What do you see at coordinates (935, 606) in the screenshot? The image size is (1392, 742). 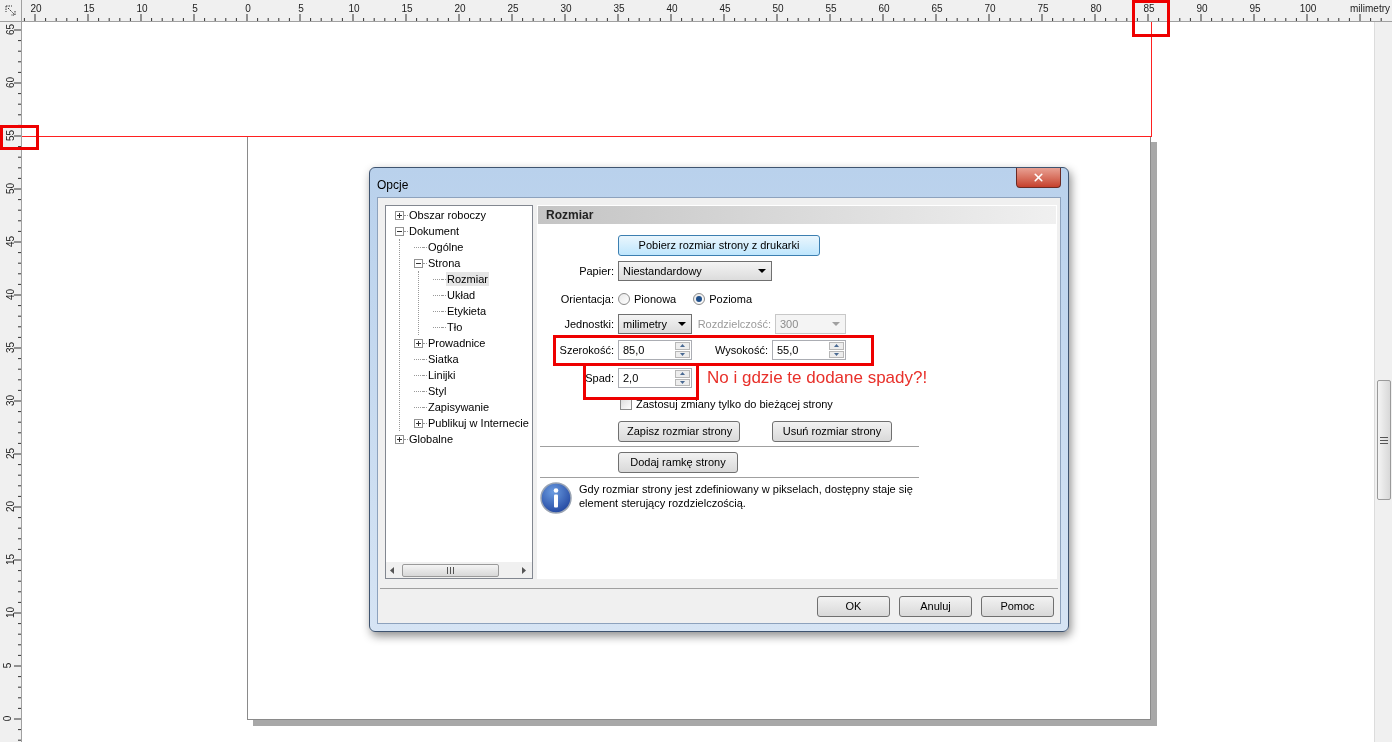 I see `dialog-button: Anuluj` at bounding box center [935, 606].